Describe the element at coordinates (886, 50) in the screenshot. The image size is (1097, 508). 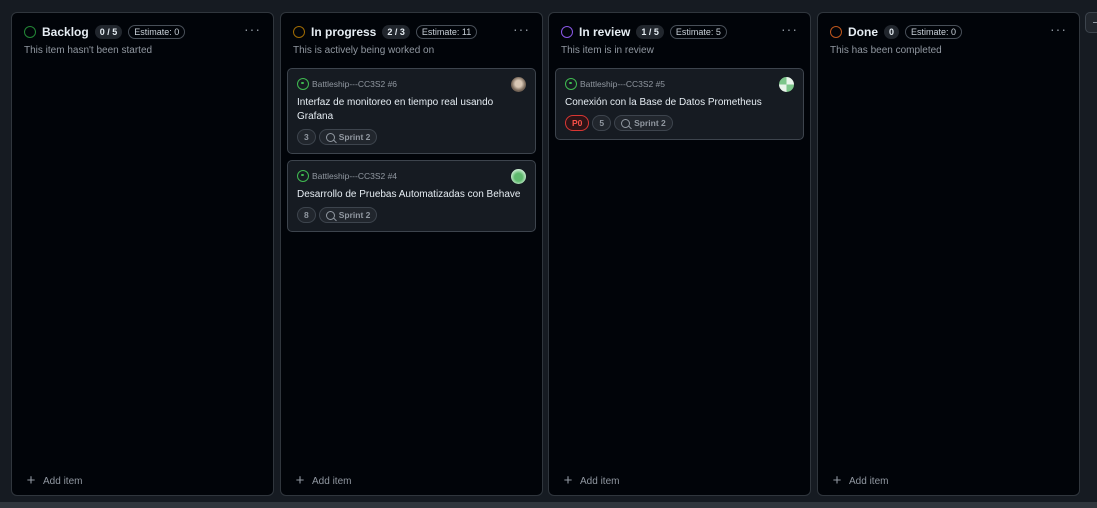
I see `column-description: This has been completed` at that location.